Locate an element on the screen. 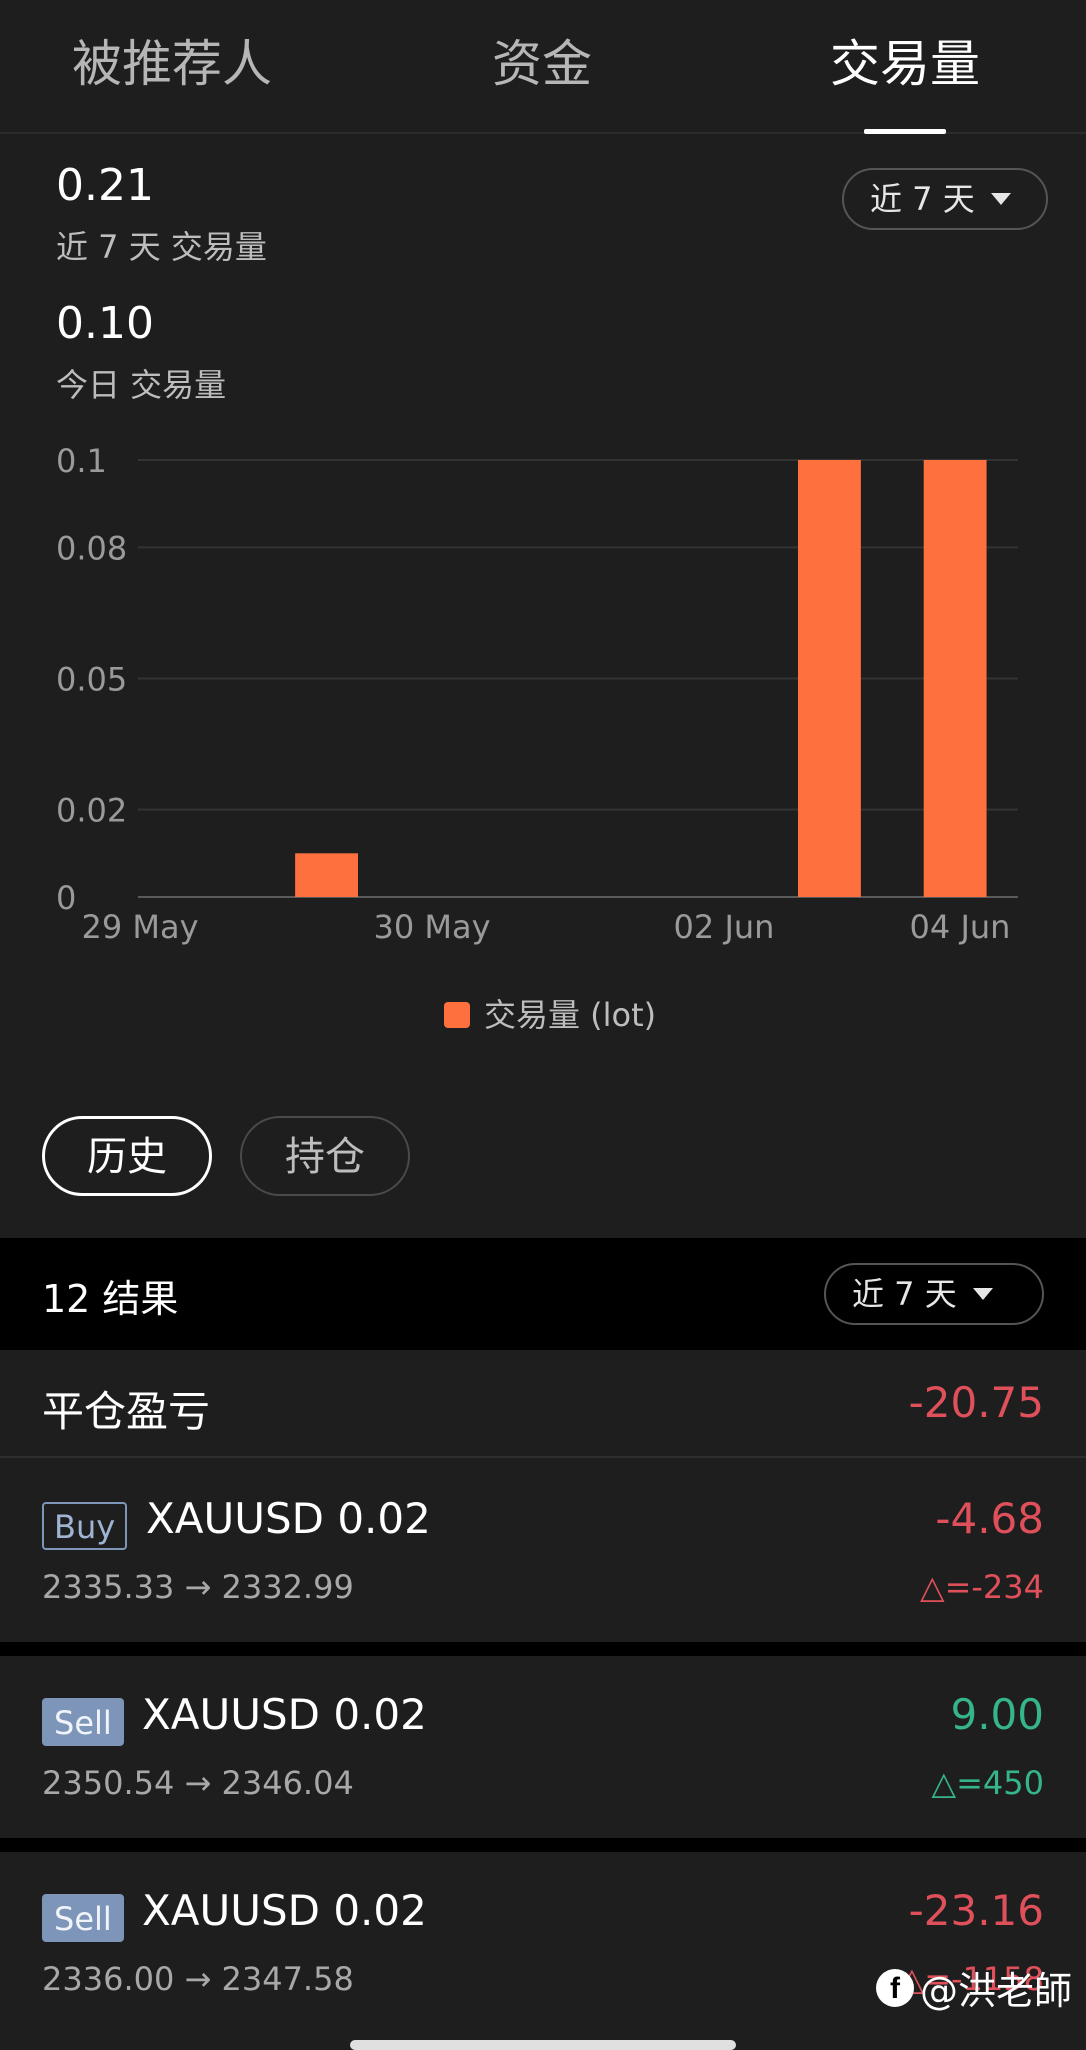 This screenshot has width=1086, height=2050. results-range-dropdown-label: 近 7 天 is located at coordinates (904, 1294).